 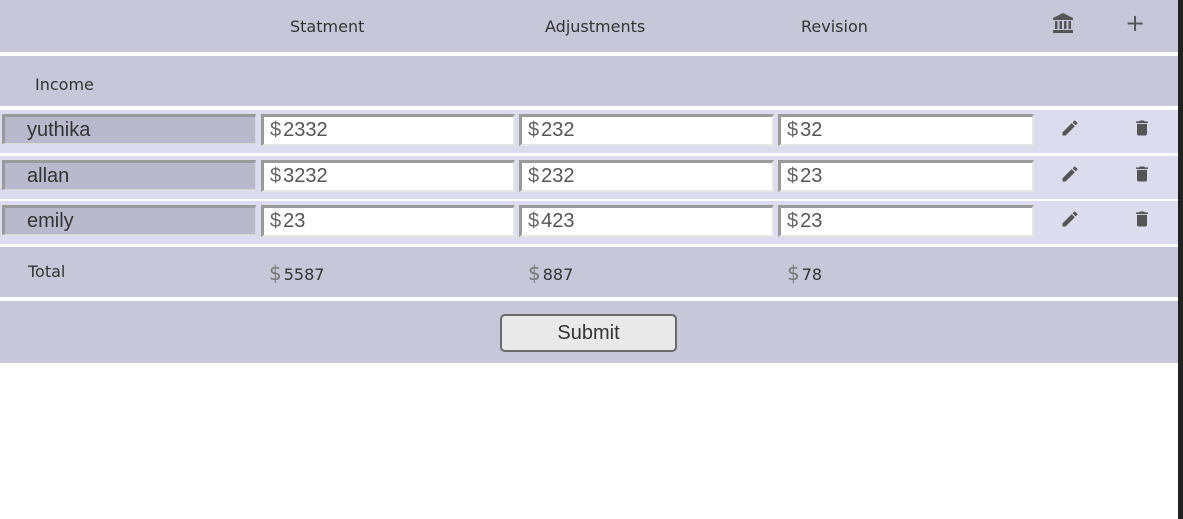 I want to click on table-row: yuthika $2332 $232 $32, so click(x=589, y=131).